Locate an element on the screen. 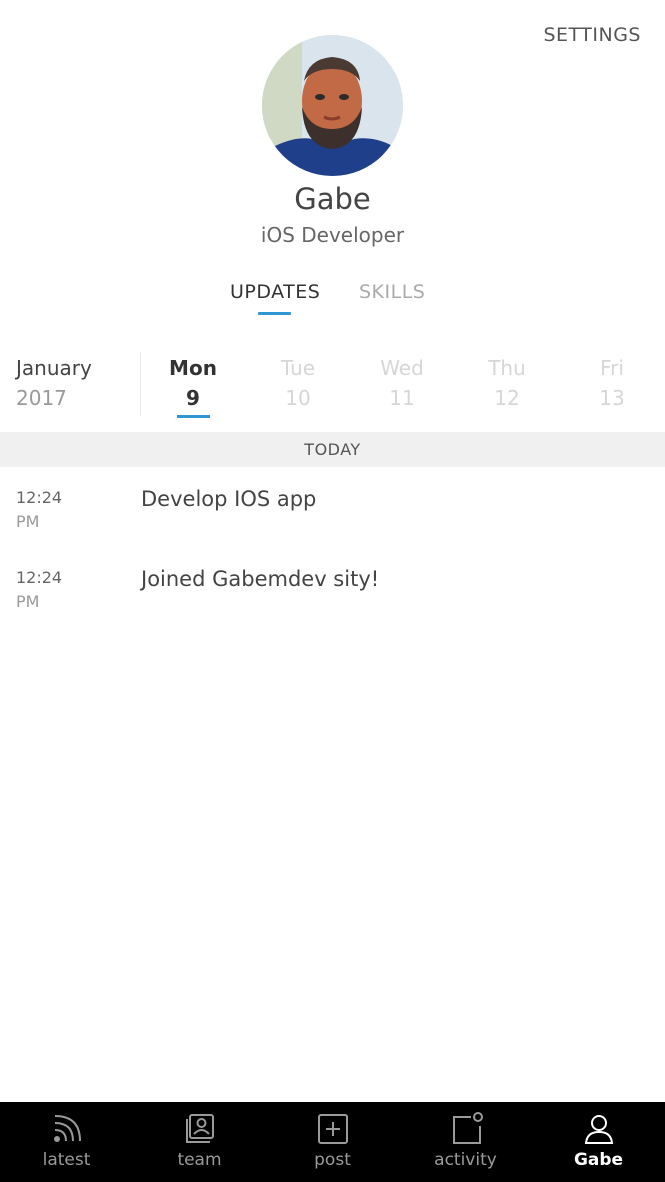  tabbar-profile: Gabe is located at coordinates (598, 1142).